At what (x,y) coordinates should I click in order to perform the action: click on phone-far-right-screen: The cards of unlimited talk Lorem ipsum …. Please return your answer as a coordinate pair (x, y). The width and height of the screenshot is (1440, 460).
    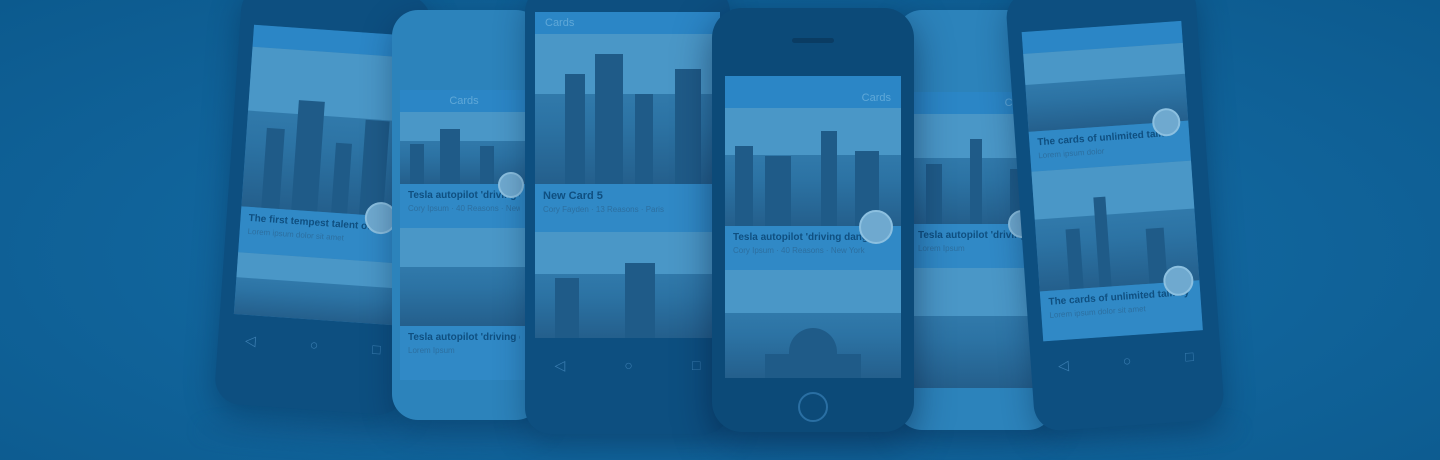
    Looking at the image, I should click on (1112, 181).